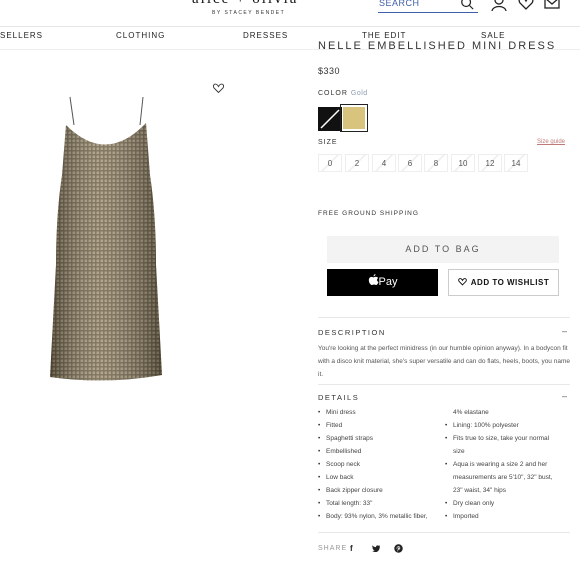 This screenshot has height=580, width=580. What do you see at coordinates (333, 548) in the screenshot?
I see `share-label: SHARE` at bounding box center [333, 548].